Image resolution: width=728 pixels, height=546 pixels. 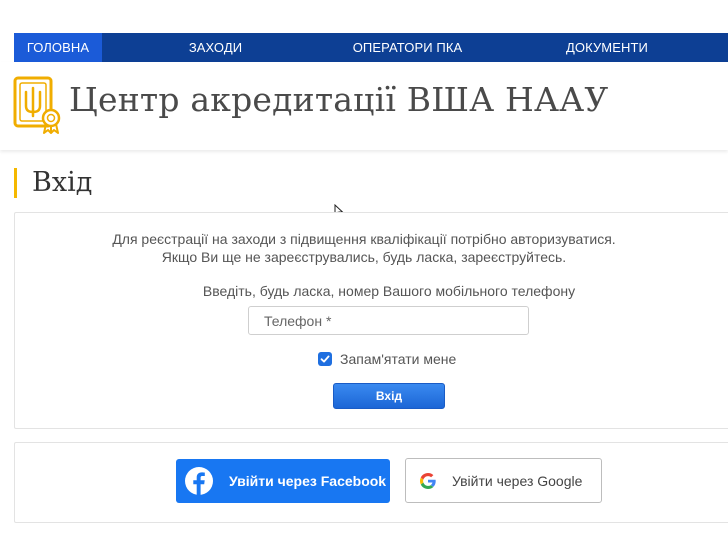 What do you see at coordinates (398, 359) in the screenshot?
I see `remember-me-label: Запам'ятати мене` at bounding box center [398, 359].